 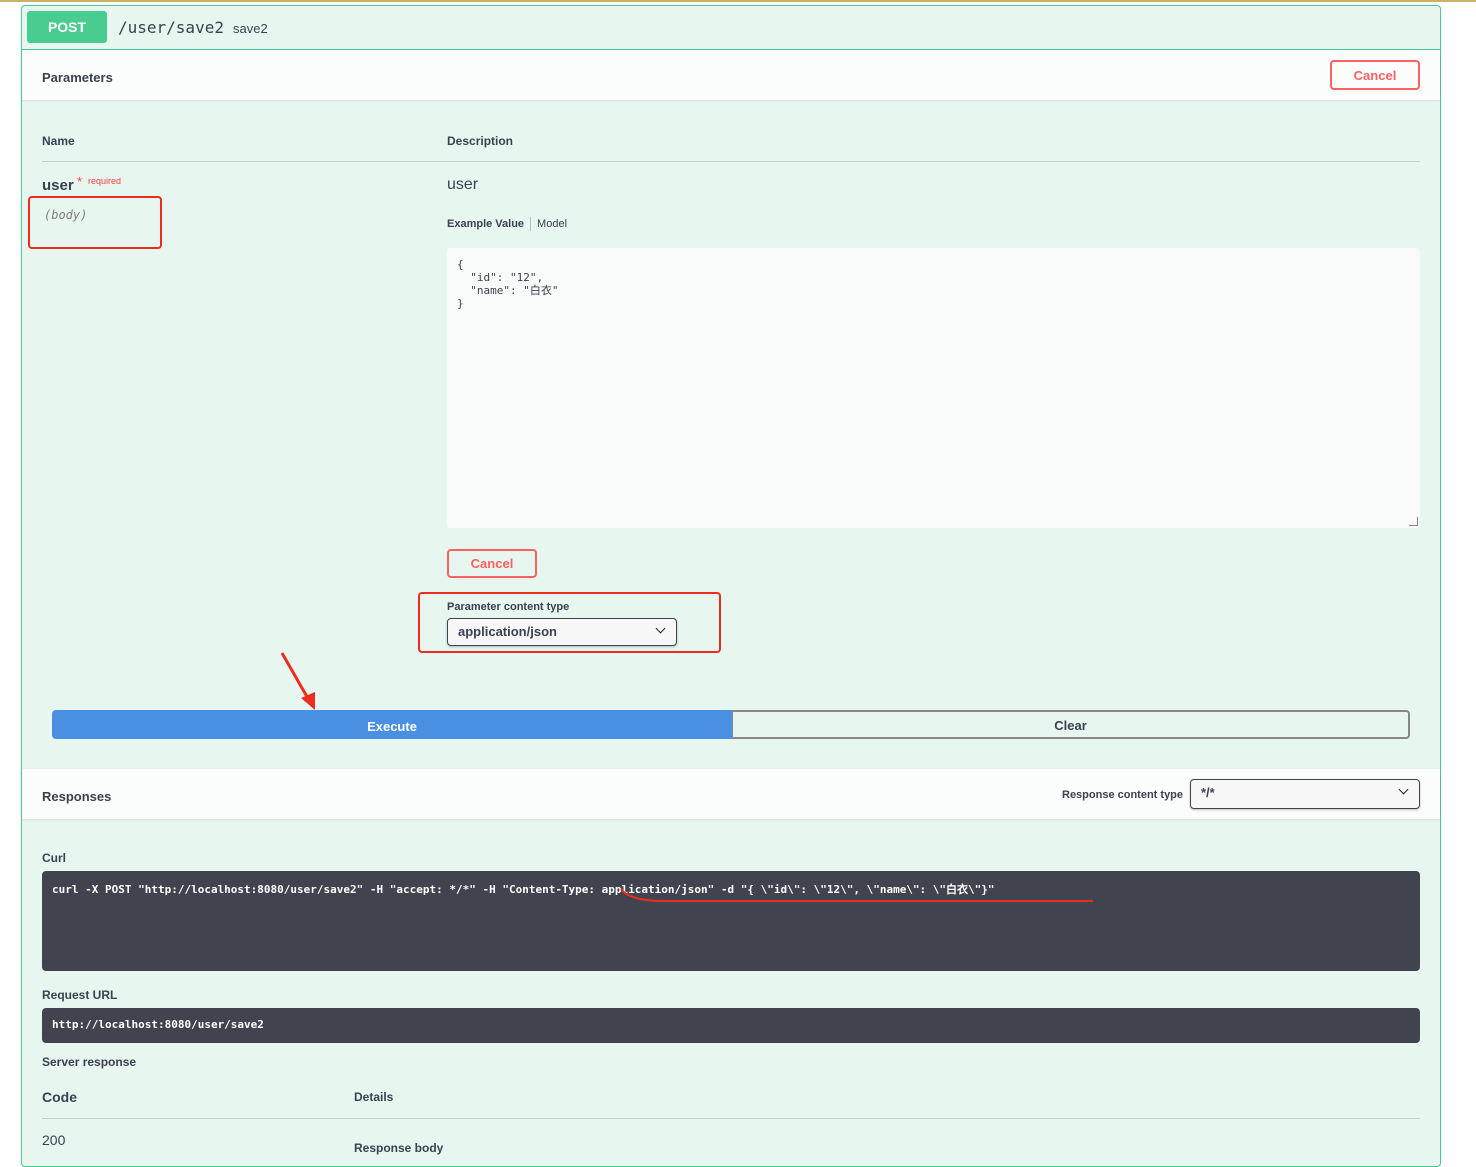 I want to click on example-model-tabs: Example Value Model, so click(x=507, y=224).